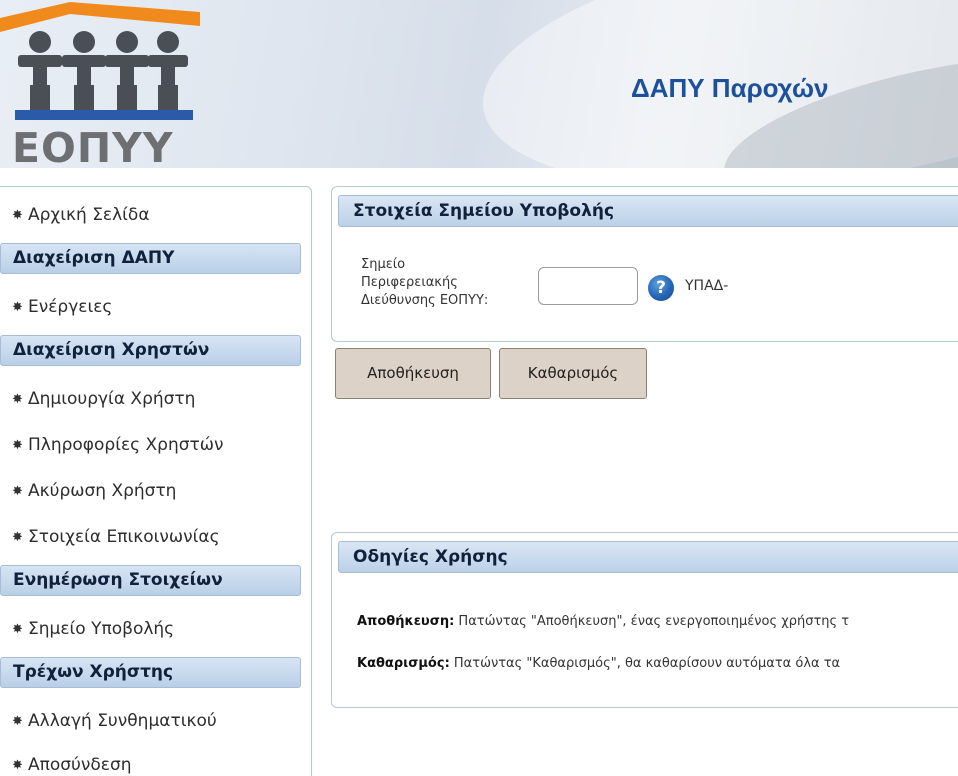  What do you see at coordinates (101, 629) in the screenshot?
I see `sidebar-item-label: Σημείο Υποβολής` at bounding box center [101, 629].